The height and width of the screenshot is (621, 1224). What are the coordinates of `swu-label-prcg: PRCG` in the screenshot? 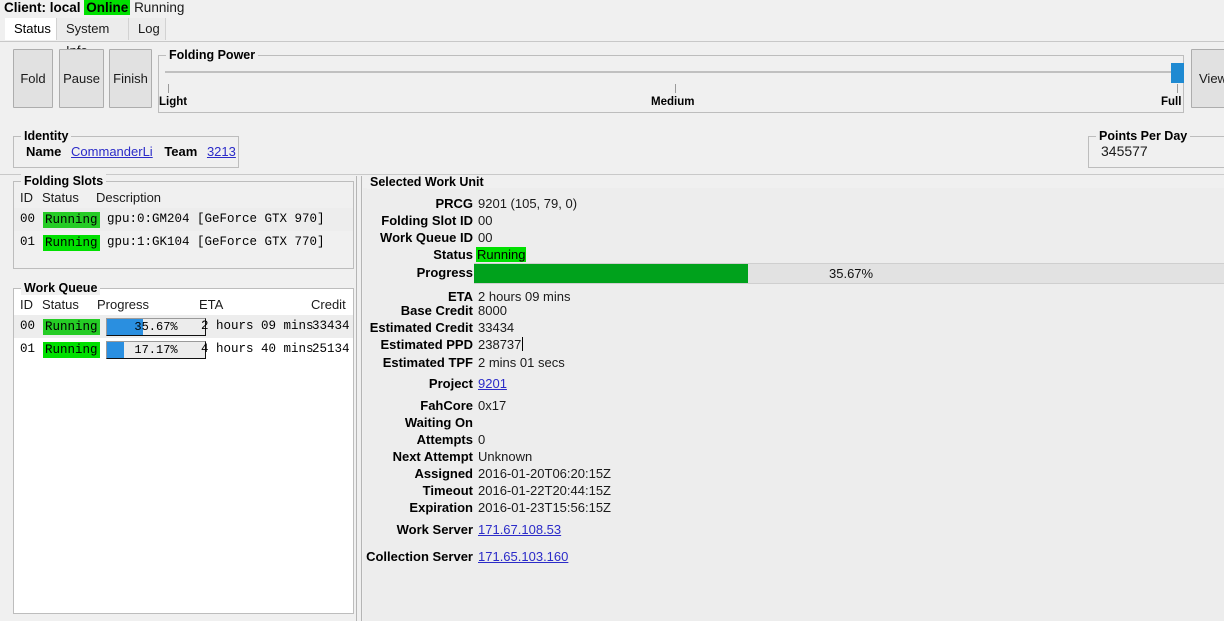 It's located at (454, 203).